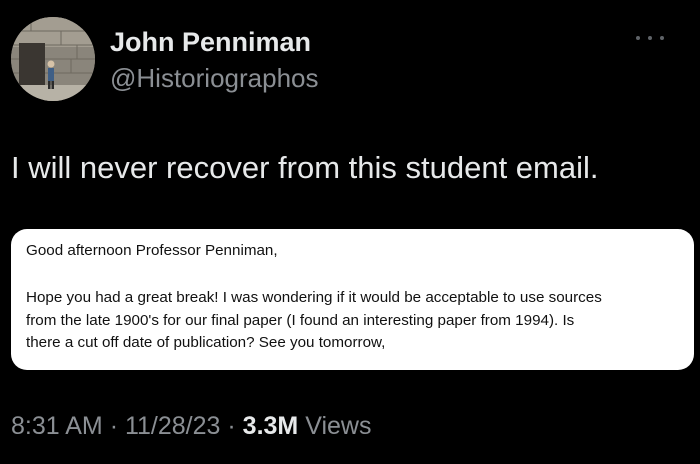 The height and width of the screenshot is (464, 700). I want to click on tweet-time: 8:31 AM, so click(57, 426).